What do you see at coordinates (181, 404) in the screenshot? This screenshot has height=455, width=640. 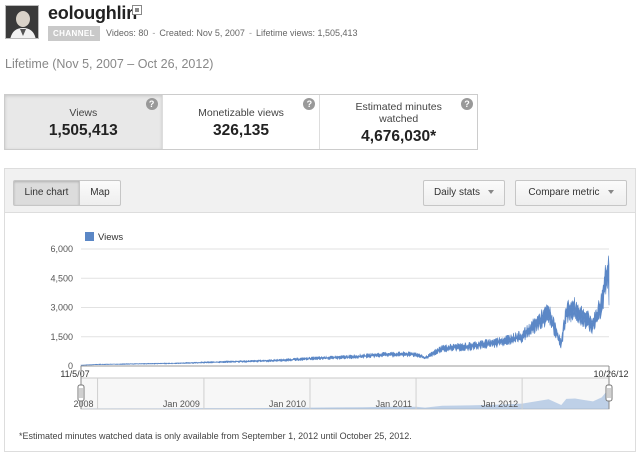 I see `navigator-label: Jan 2009` at bounding box center [181, 404].